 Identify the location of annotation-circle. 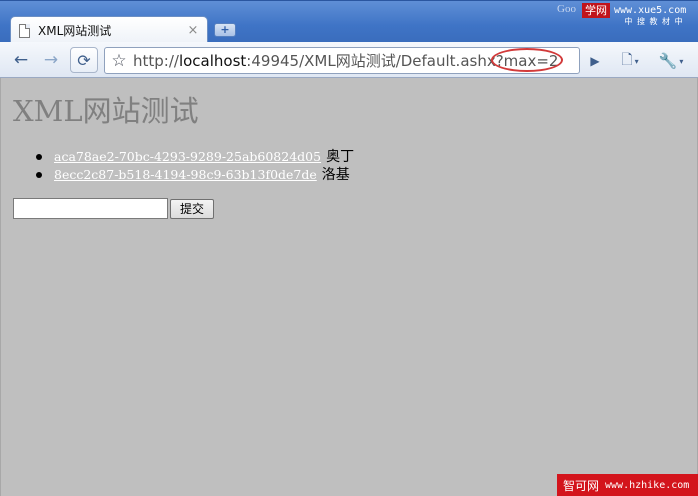
(527, 60).